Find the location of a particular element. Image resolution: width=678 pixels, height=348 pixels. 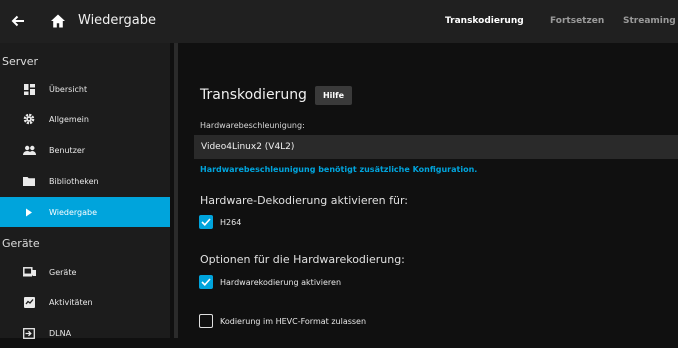

sidebar-item-label: Allgemein is located at coordinates (69, 119).